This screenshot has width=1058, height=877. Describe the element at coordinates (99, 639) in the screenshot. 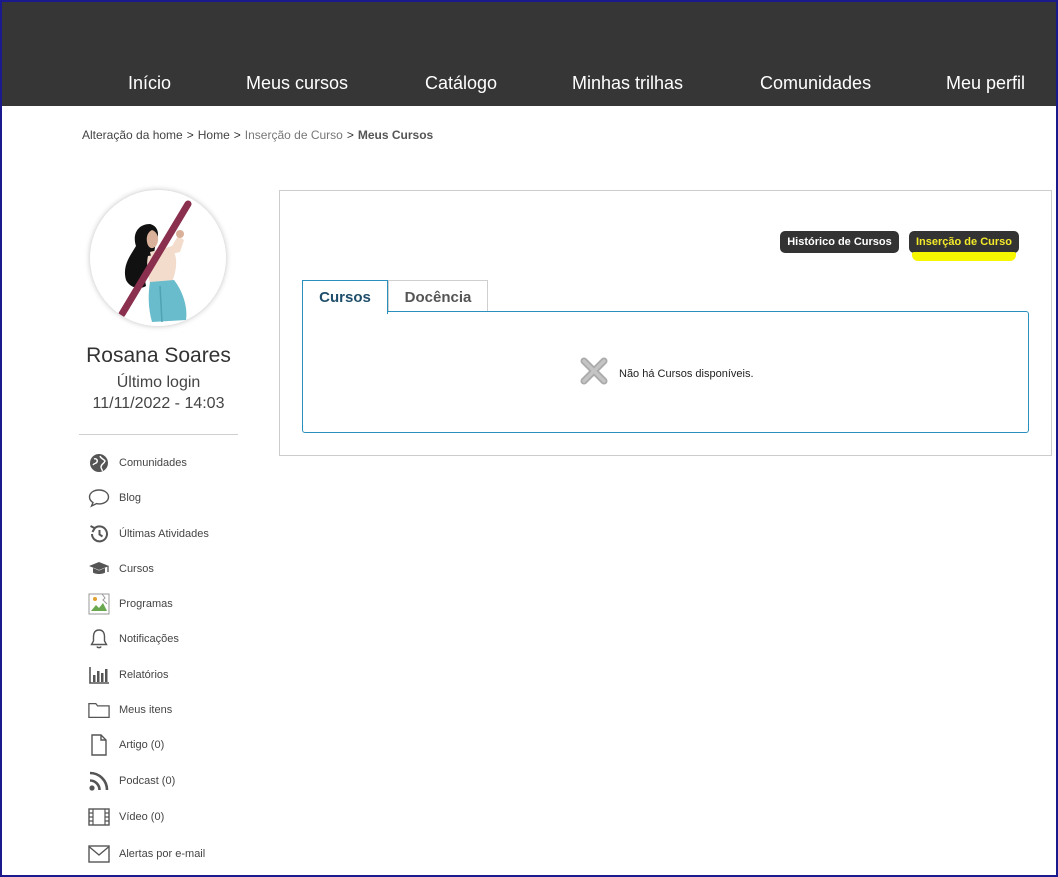

I see `bell-icon` at that location.